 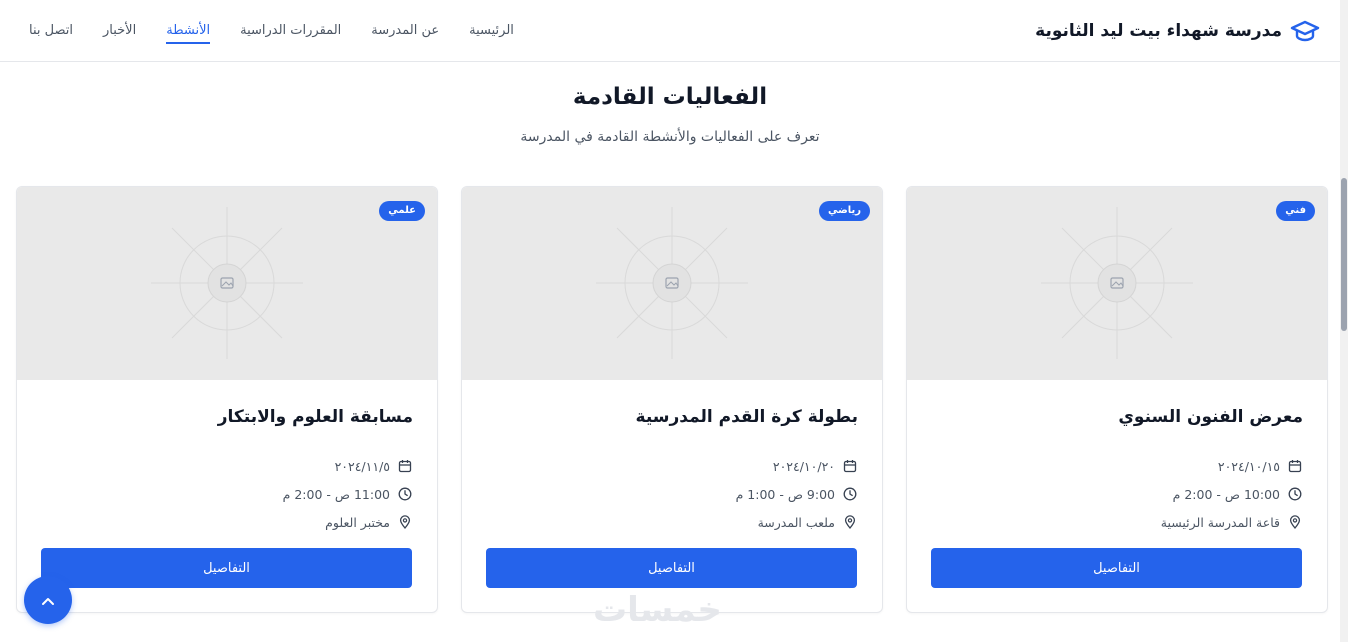 I want to click on nav-activities: الأنشطة, so click(x=188, y=32).